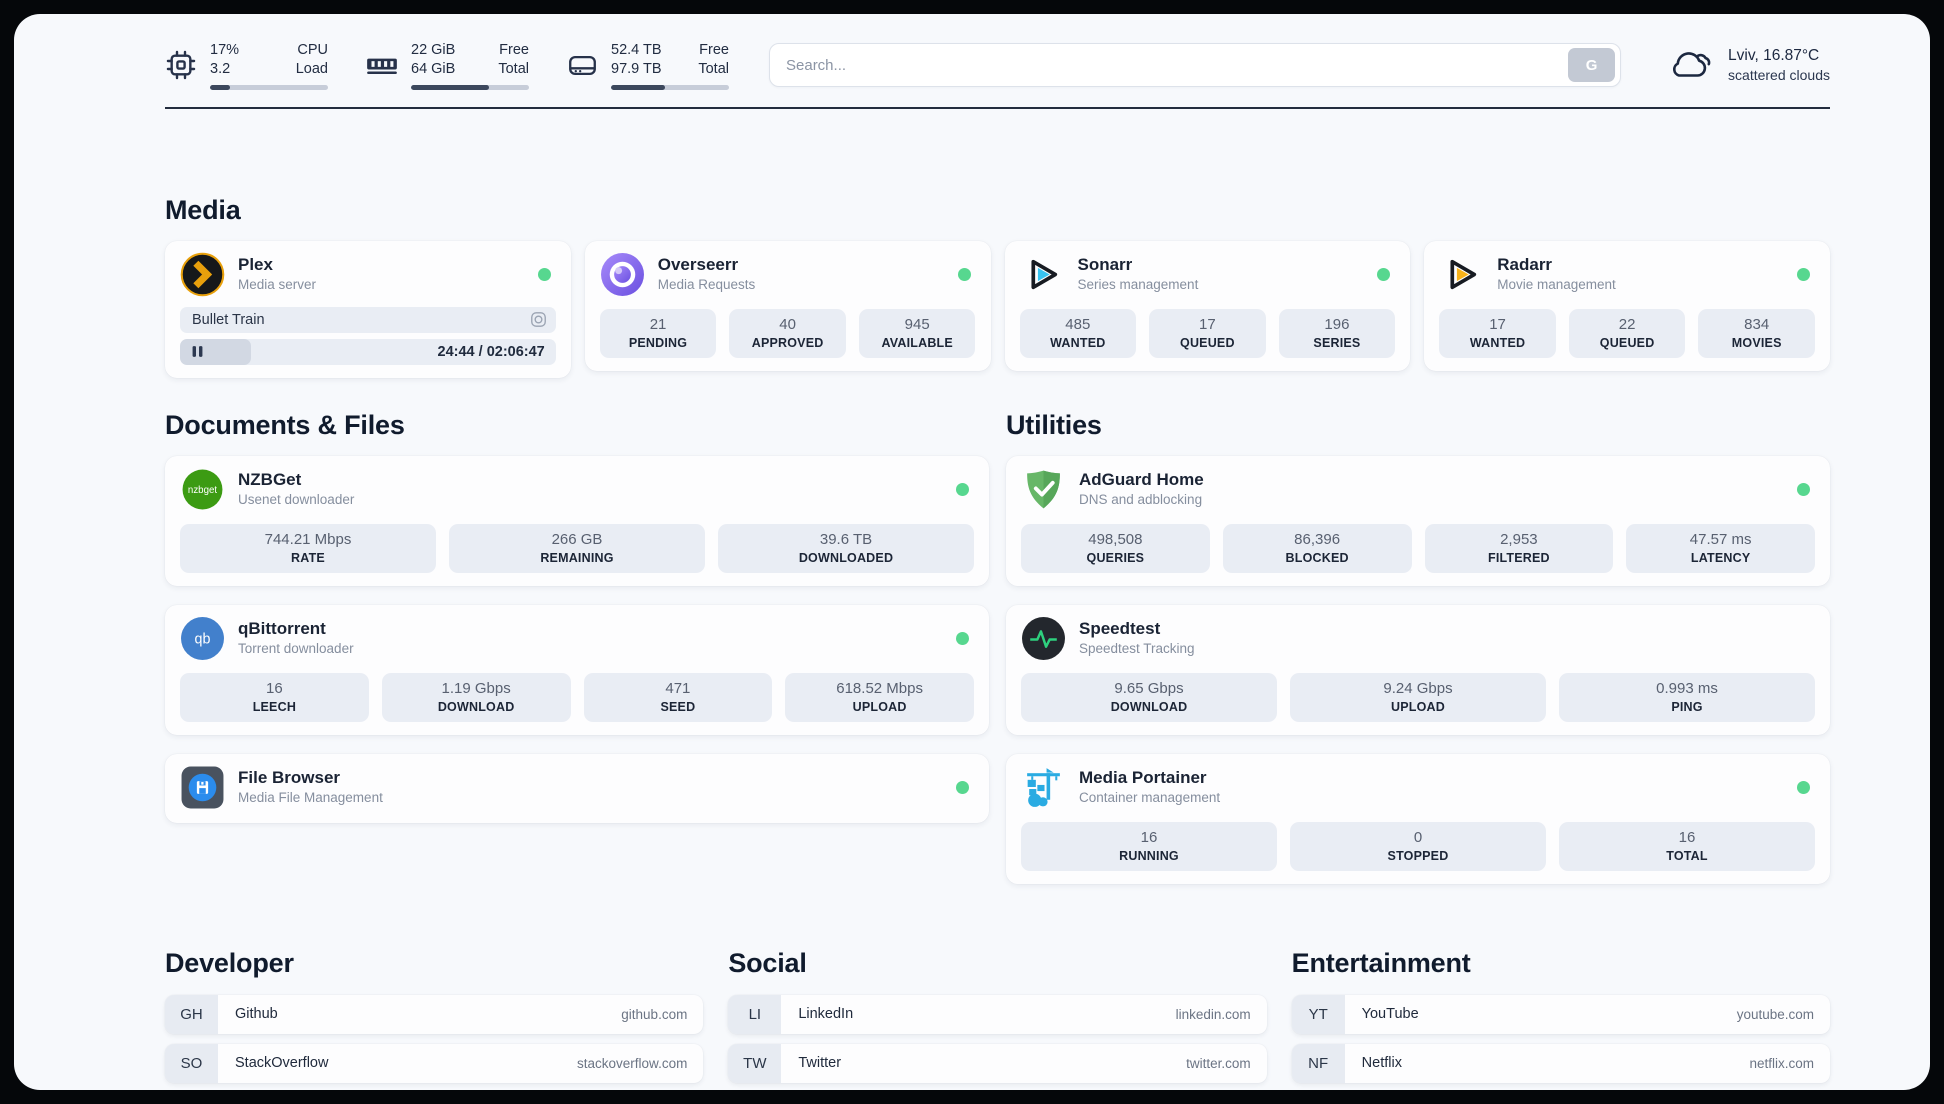 The image size is (1944, 1104). I want to click on bookmark-stackoverflow: SO StackOverflow stackoverflow.com, so click(434, 1063).